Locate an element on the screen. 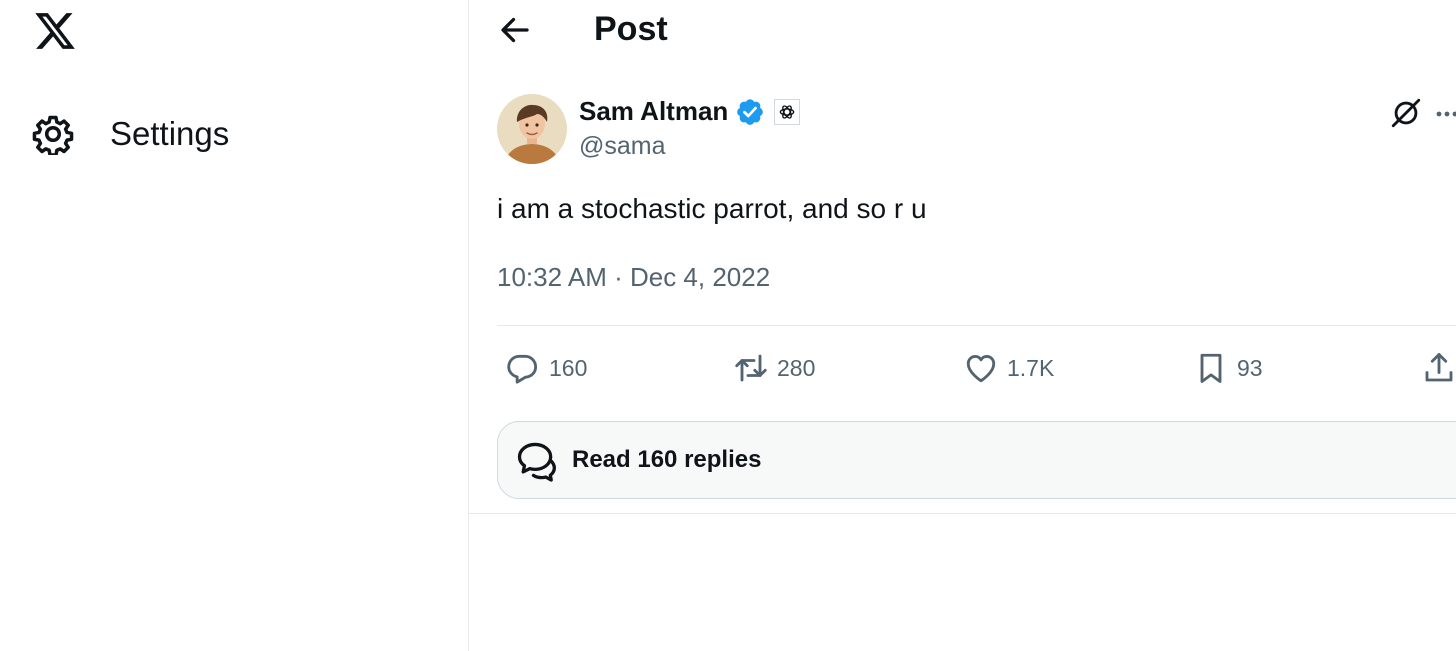  author-handle: @sama is located at coordinates (622, 146).